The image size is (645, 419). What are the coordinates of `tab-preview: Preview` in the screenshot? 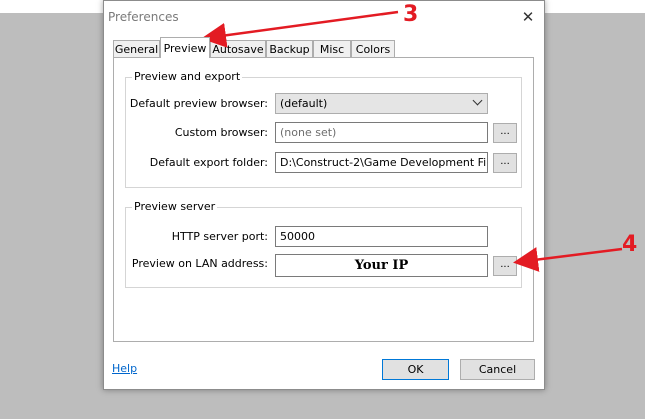 It's located at (185, 47).